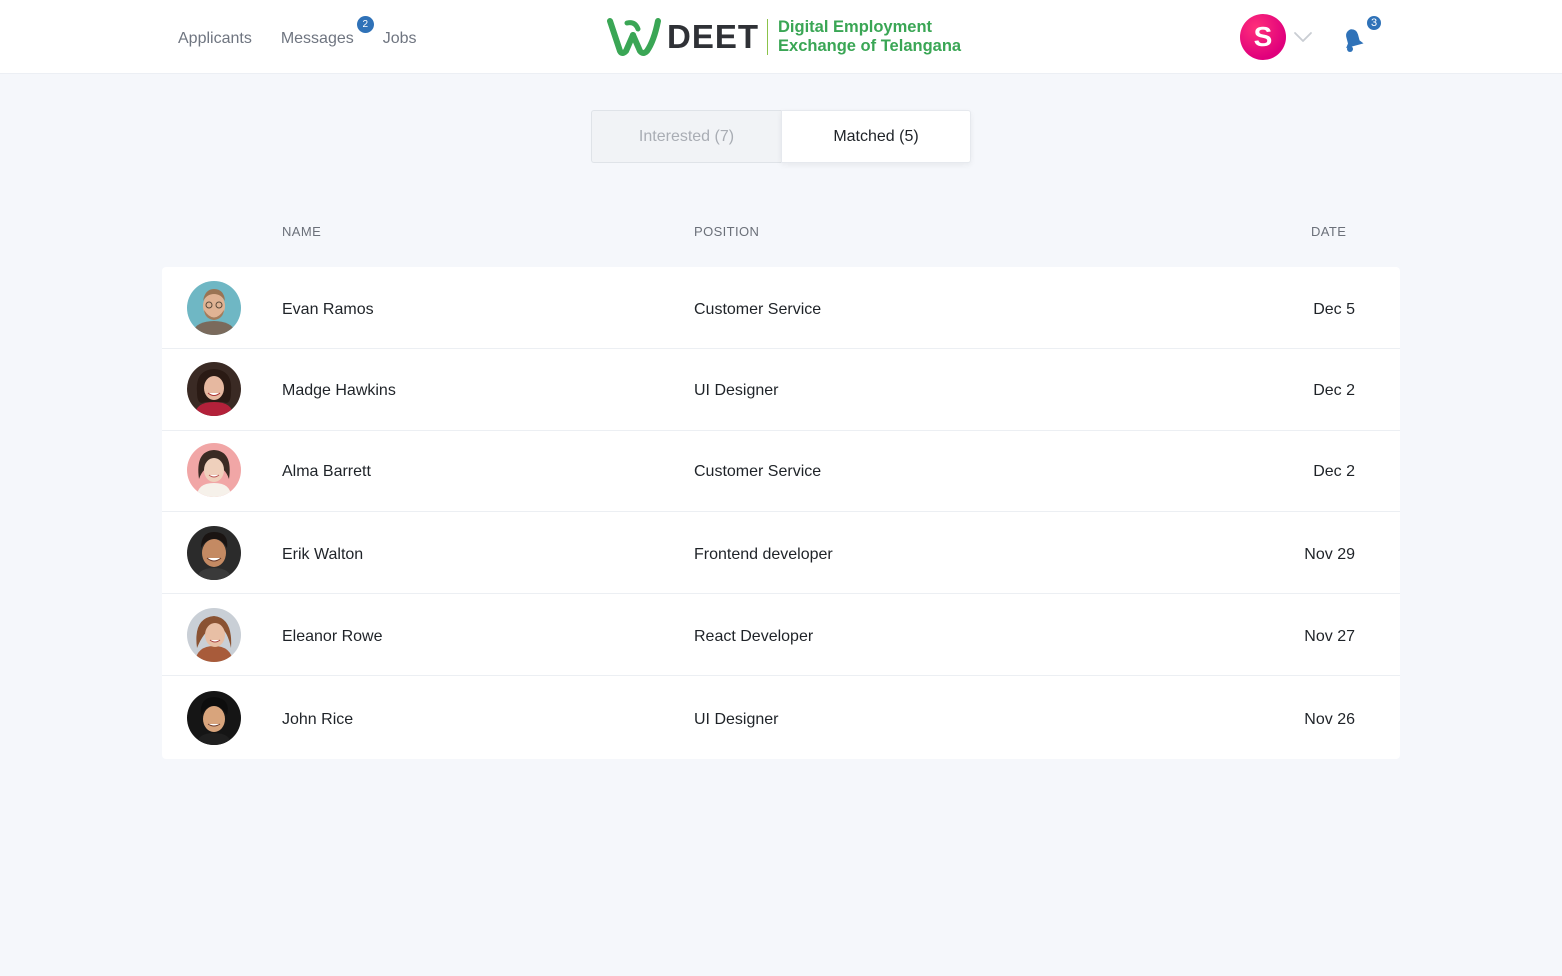 This screenshot has width=1562, height=976. What do you see at coordinates (726, 231) in the screenshot?
I see `column-header-position: POSITION` at bounding box center [726, 231].